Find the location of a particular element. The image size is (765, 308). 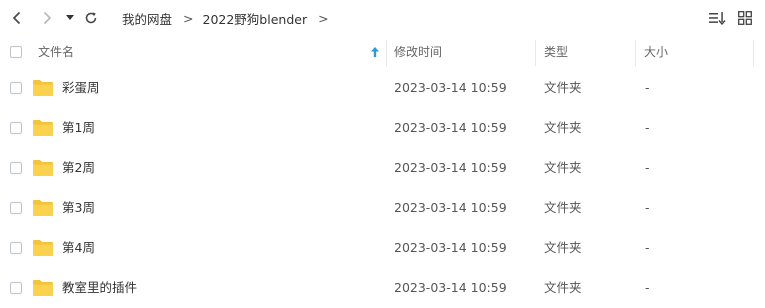

chevron-right-icon is located at coordinates (47, 18).